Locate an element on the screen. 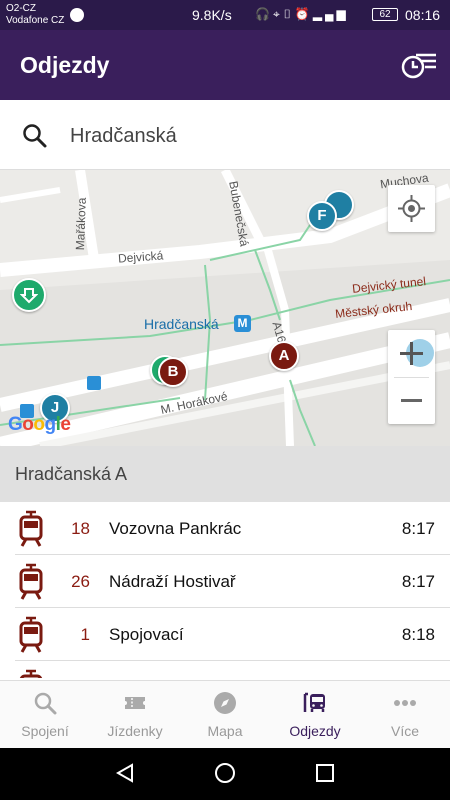  zoom-out-button is located at coordinates (411, 400).